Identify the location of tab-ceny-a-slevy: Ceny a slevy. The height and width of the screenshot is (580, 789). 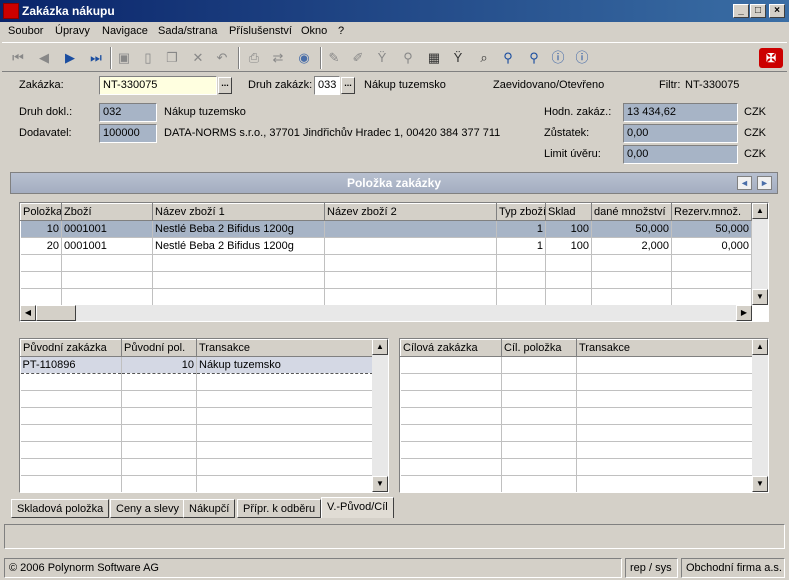
(147, 508).